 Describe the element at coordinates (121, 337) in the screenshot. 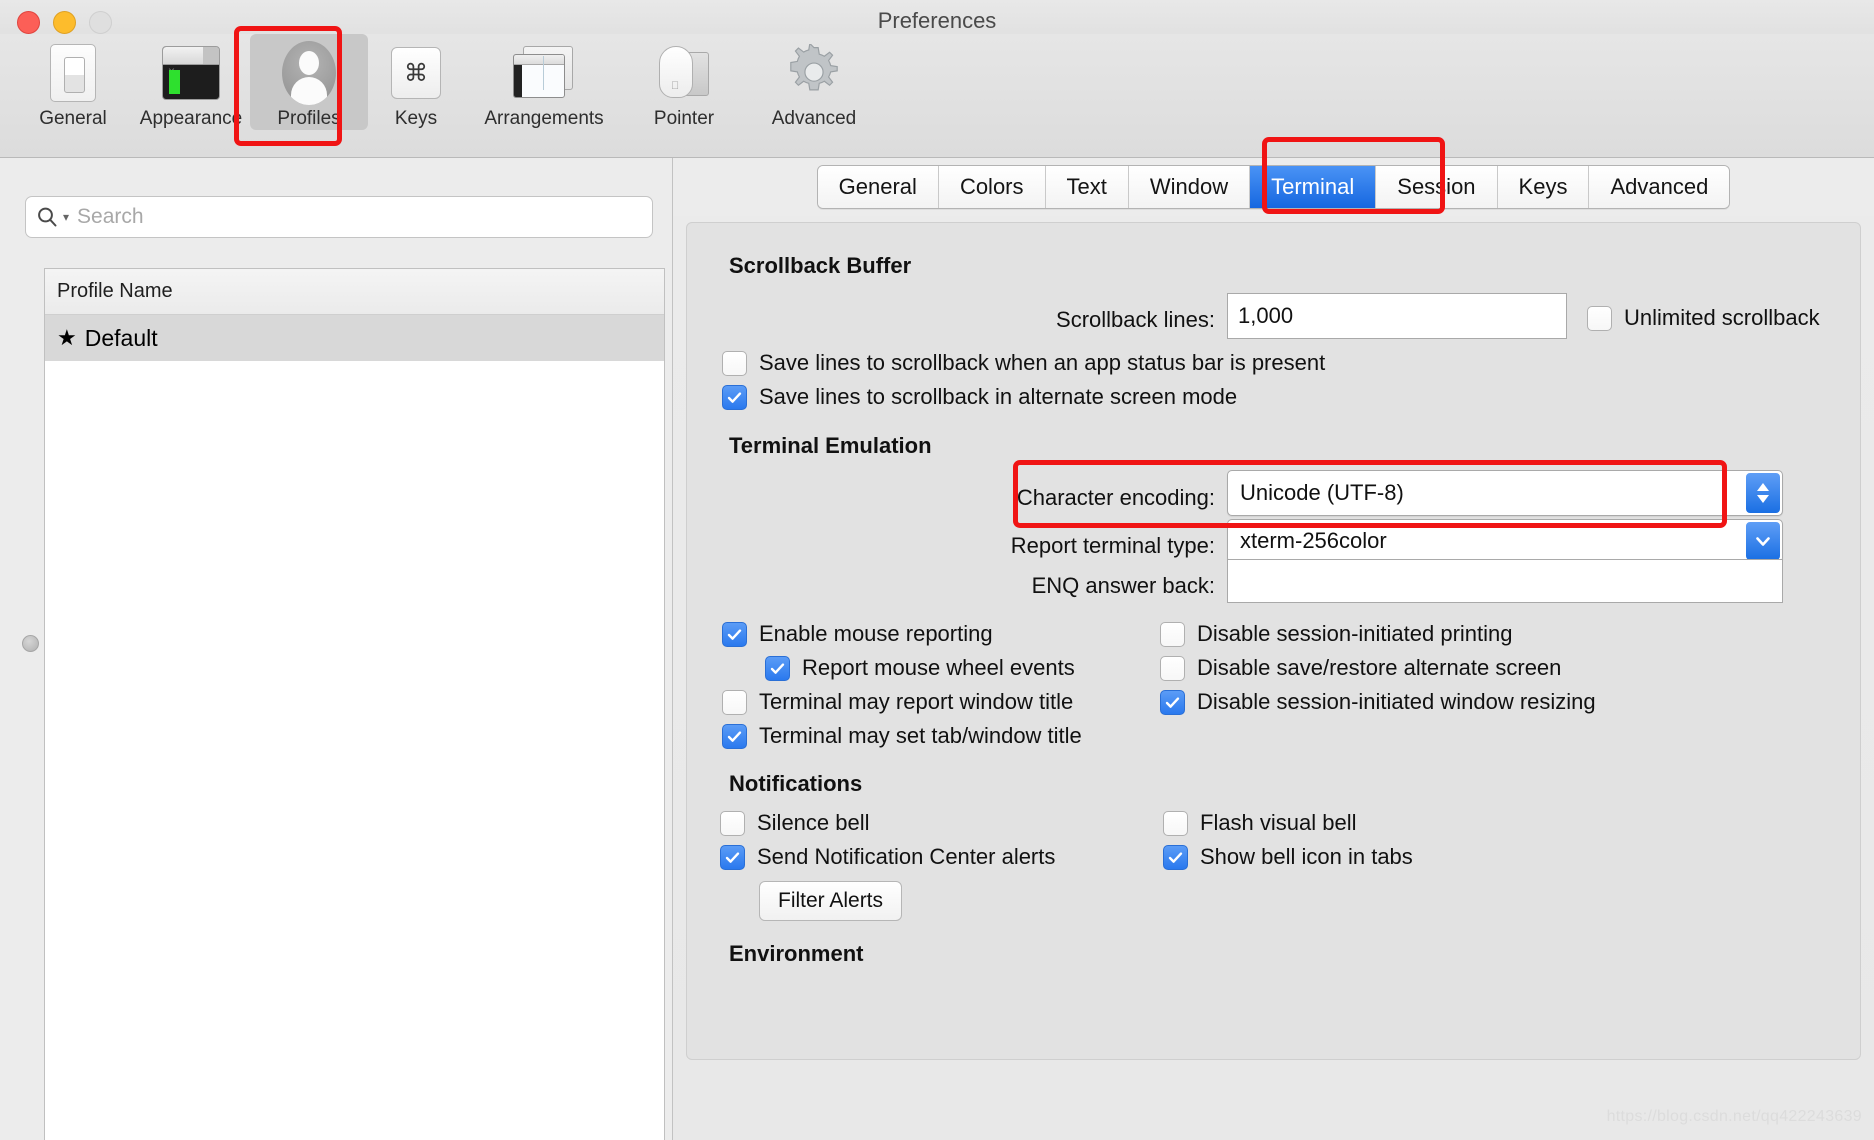

I see `profile-name: Default` at that location.